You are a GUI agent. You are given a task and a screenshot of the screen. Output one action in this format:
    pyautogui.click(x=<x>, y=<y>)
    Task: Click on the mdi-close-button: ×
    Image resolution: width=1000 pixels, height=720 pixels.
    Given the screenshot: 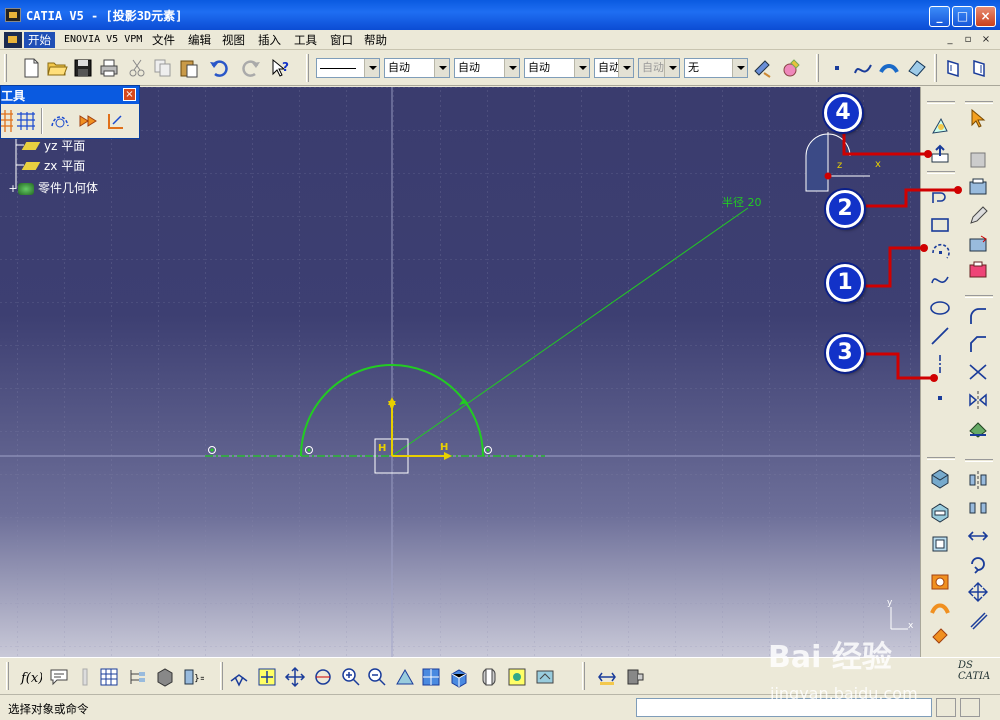 What is the action you would take?
    pyautogui.click(x=986, y=40)
    